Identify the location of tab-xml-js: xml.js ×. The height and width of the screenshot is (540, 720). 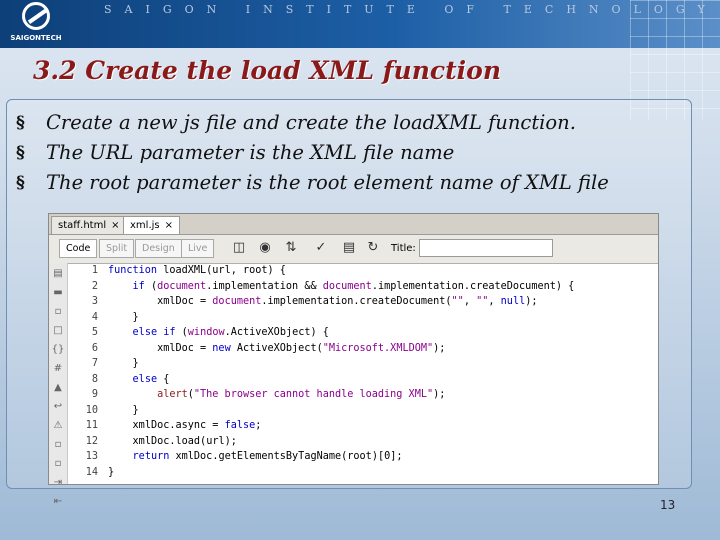
(151, 225).